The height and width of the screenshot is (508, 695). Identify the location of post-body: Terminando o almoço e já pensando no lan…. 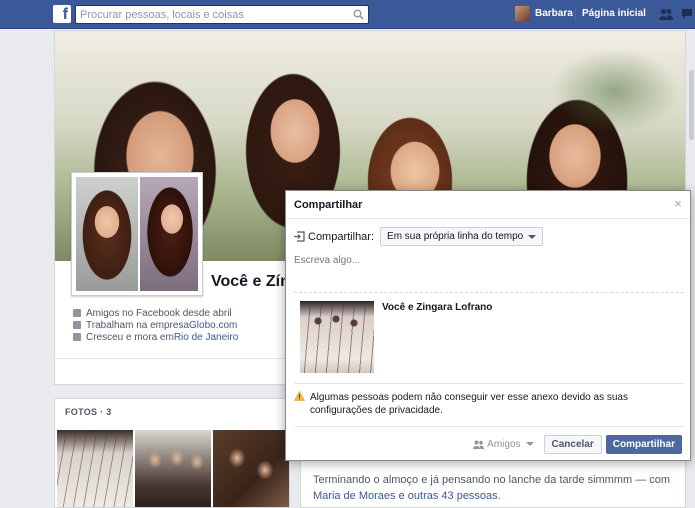
(491, 480).